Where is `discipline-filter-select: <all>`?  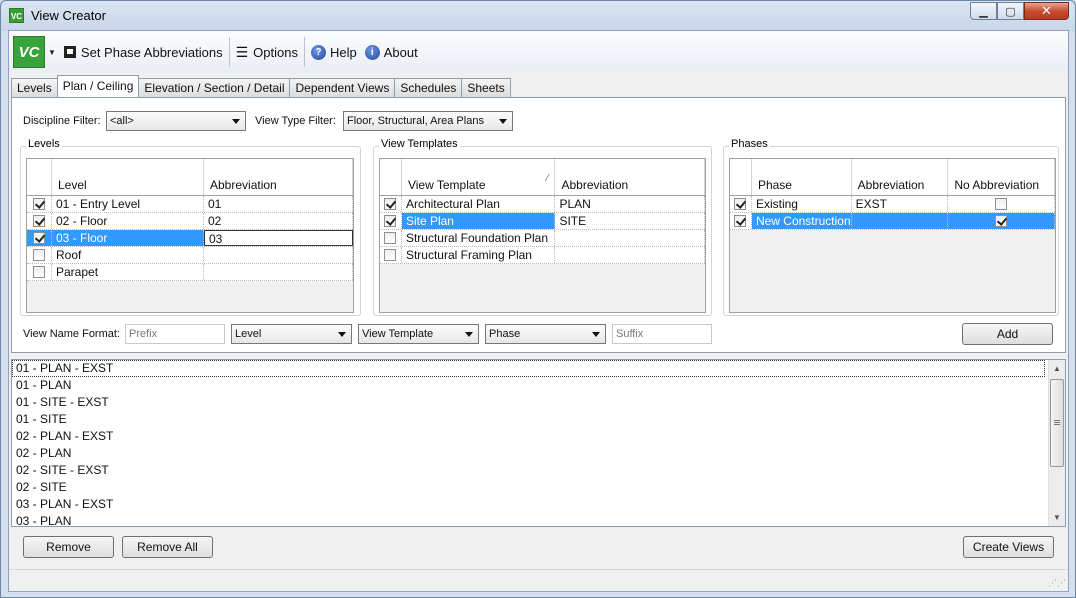 discipline-filter-select: <all> is located at coordinates (176, 121).